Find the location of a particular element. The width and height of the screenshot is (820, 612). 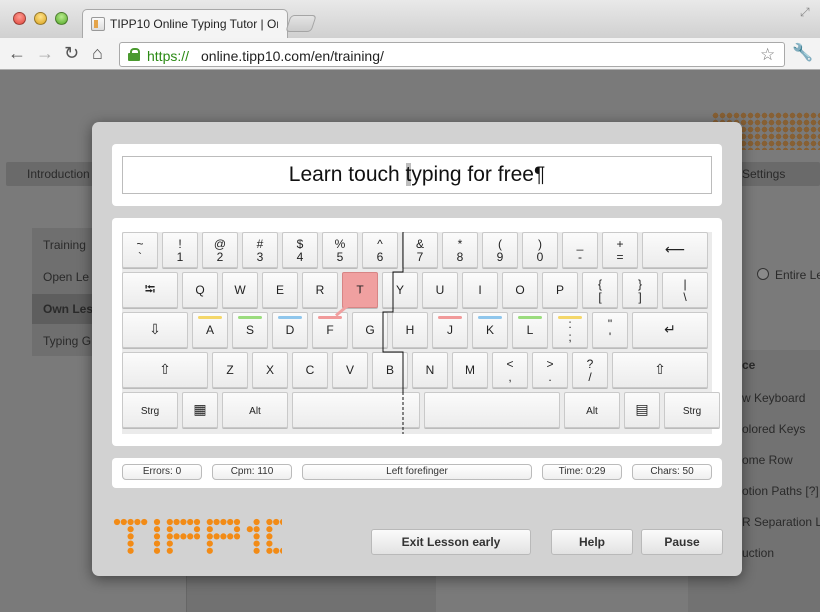

wrench-icon: 🔧 is located at coordinates (802, 53).